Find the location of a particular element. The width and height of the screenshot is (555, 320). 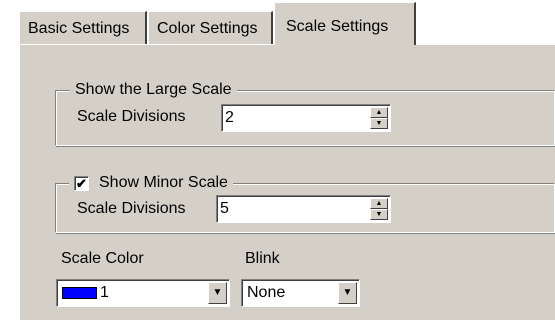

scale-color-number: 1 is located at coordinates (104, 292).